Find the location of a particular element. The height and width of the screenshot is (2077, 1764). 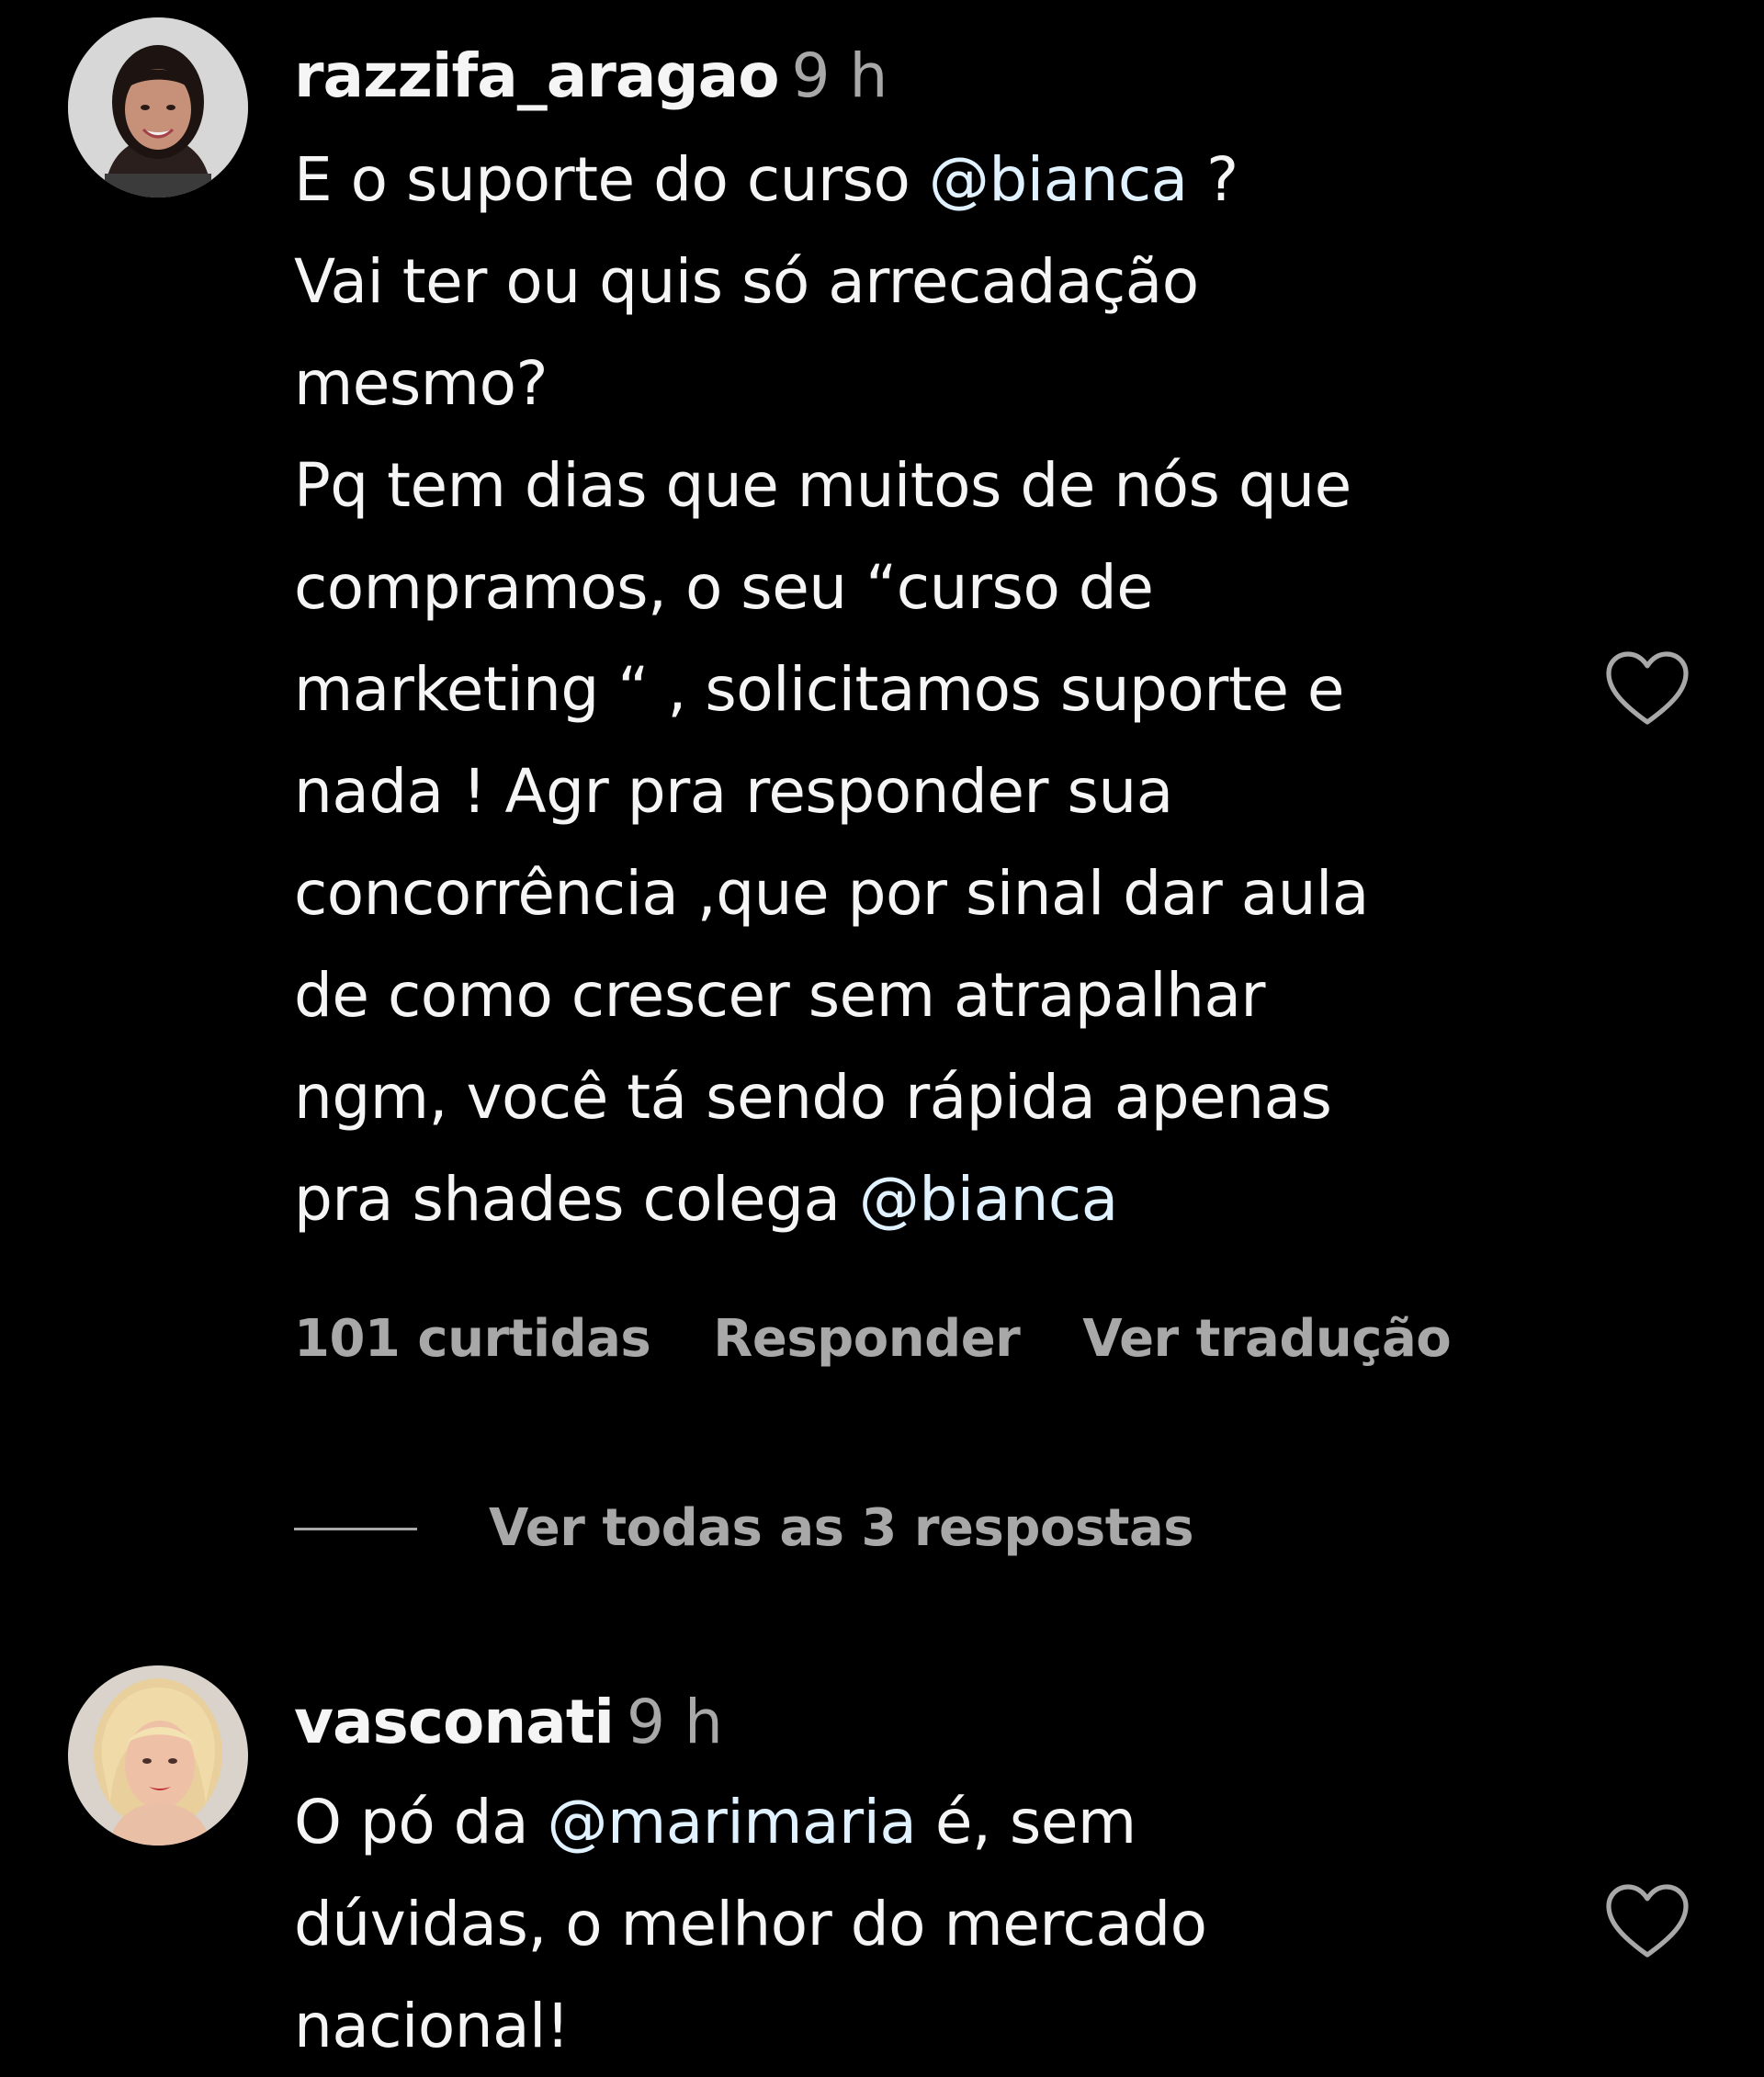

likes-count: 101 curtidas is located at coordinates (472, 1339).